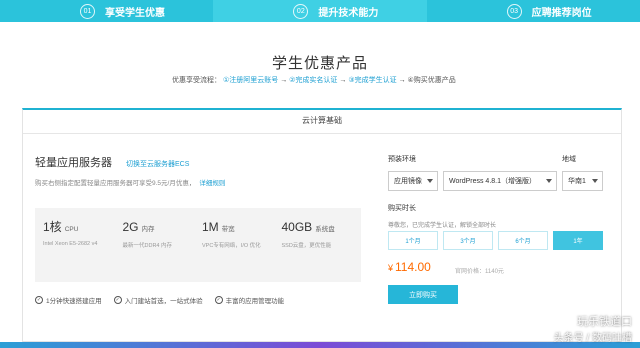 The image size is (640, 348). What do you see at coordinates (402, 208) in the screenshot?
I see `duration-label: 购买时长` at bounding box center [402, 208].